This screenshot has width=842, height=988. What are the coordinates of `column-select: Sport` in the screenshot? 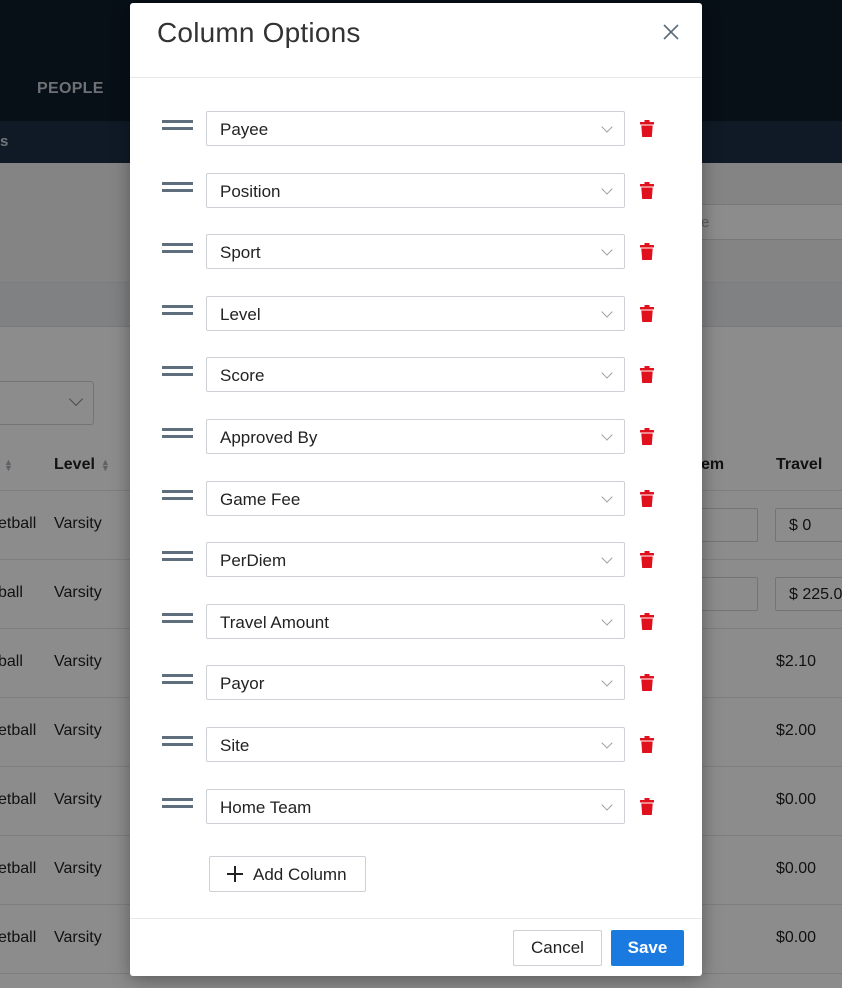 It's located at (415, 251).